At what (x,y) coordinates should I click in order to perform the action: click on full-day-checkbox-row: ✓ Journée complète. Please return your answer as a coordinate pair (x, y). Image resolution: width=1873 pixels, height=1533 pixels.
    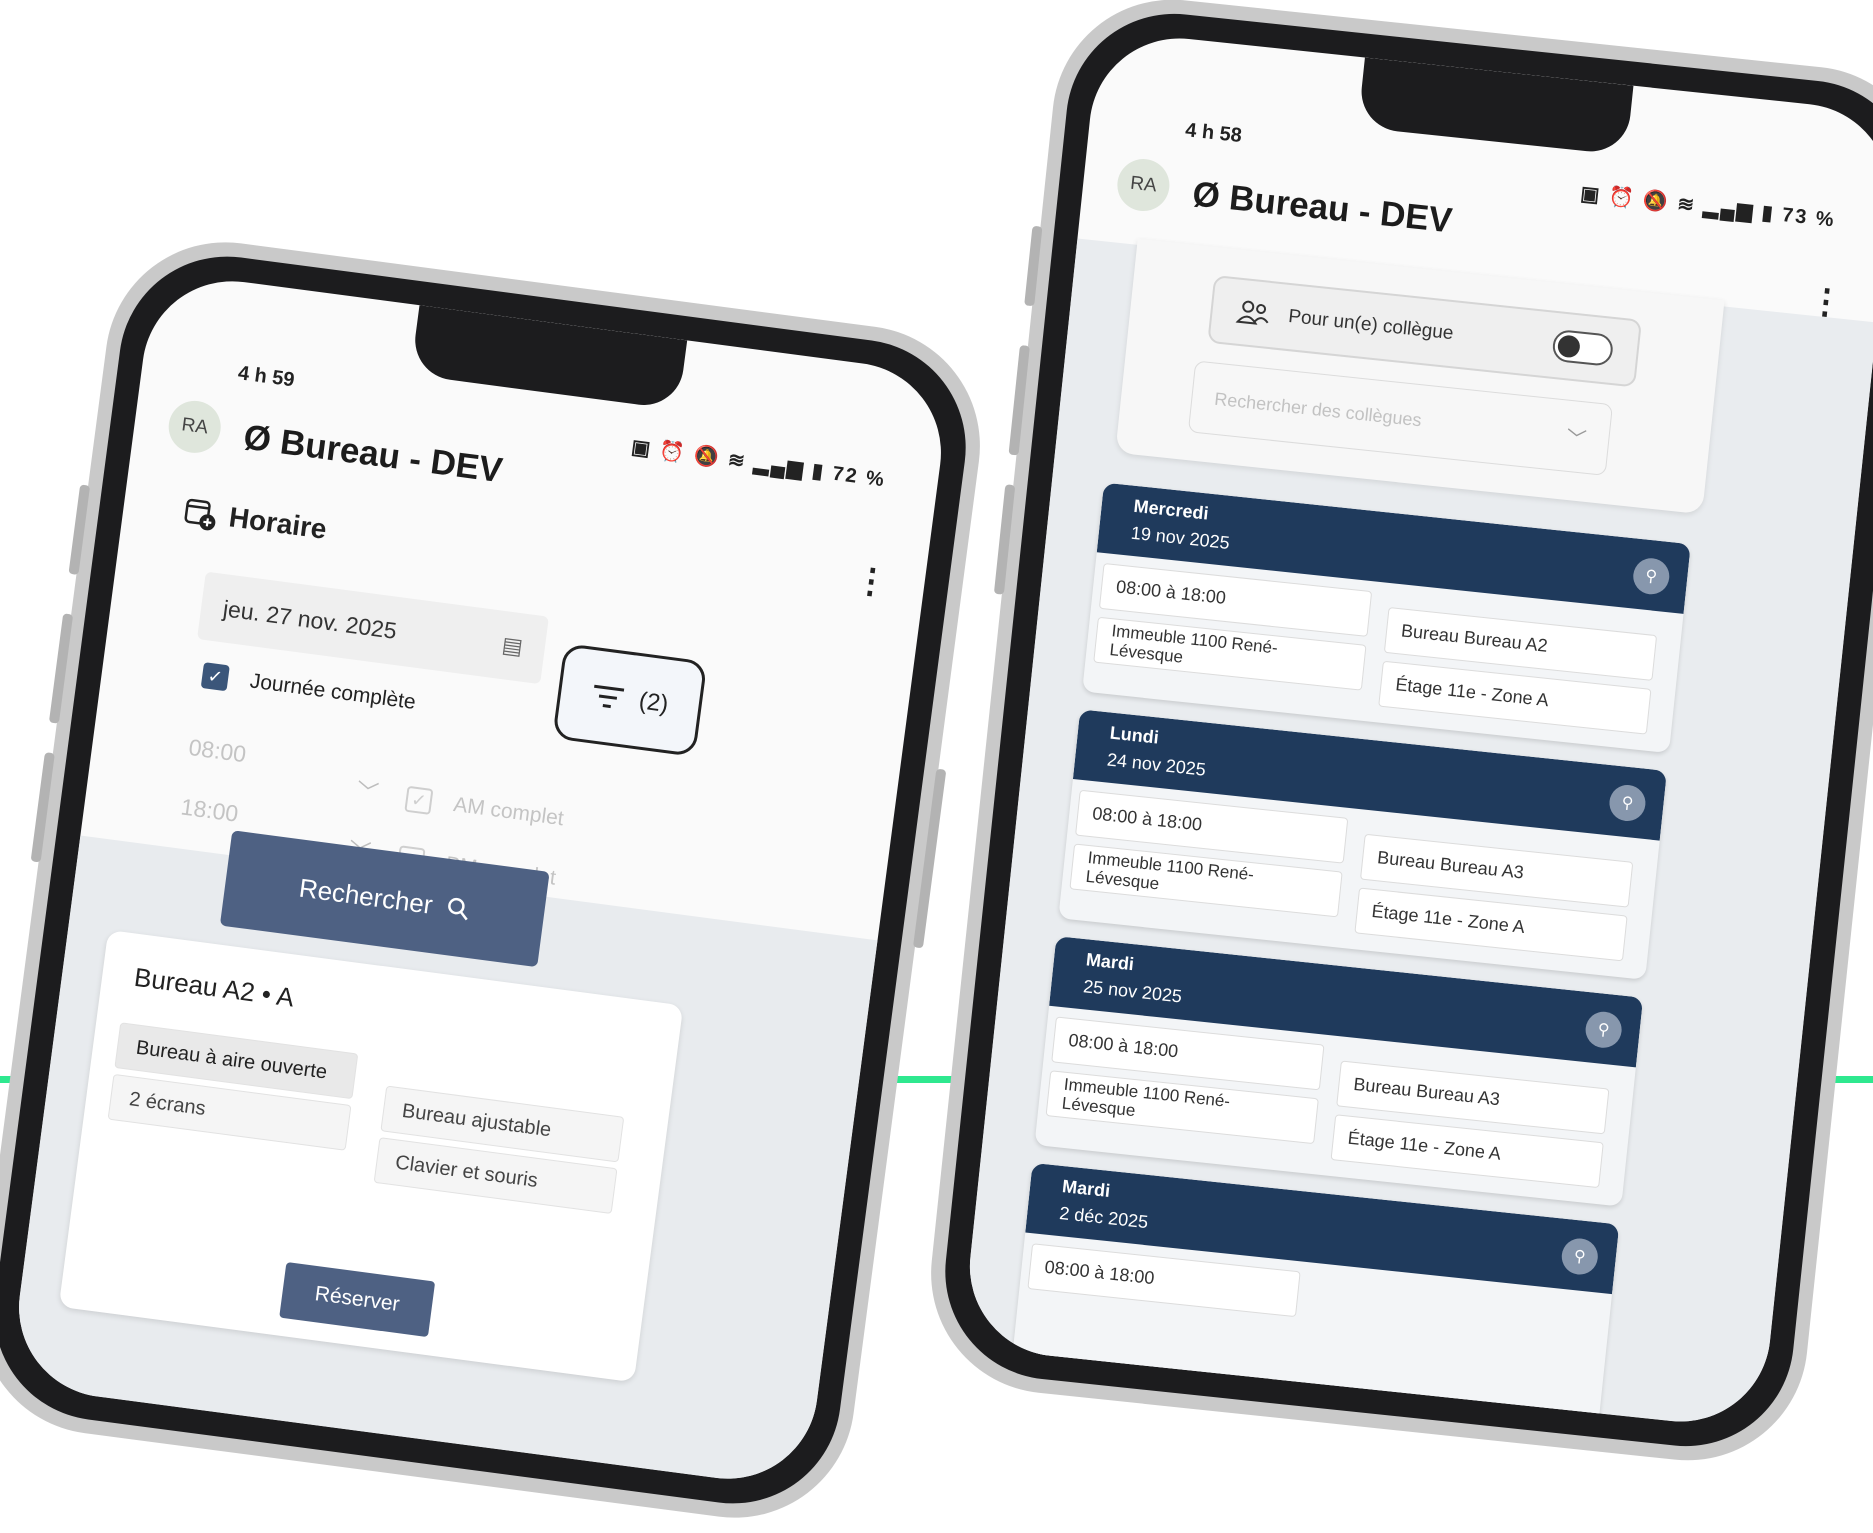
    Looking at the image, I should click on (309, 689).